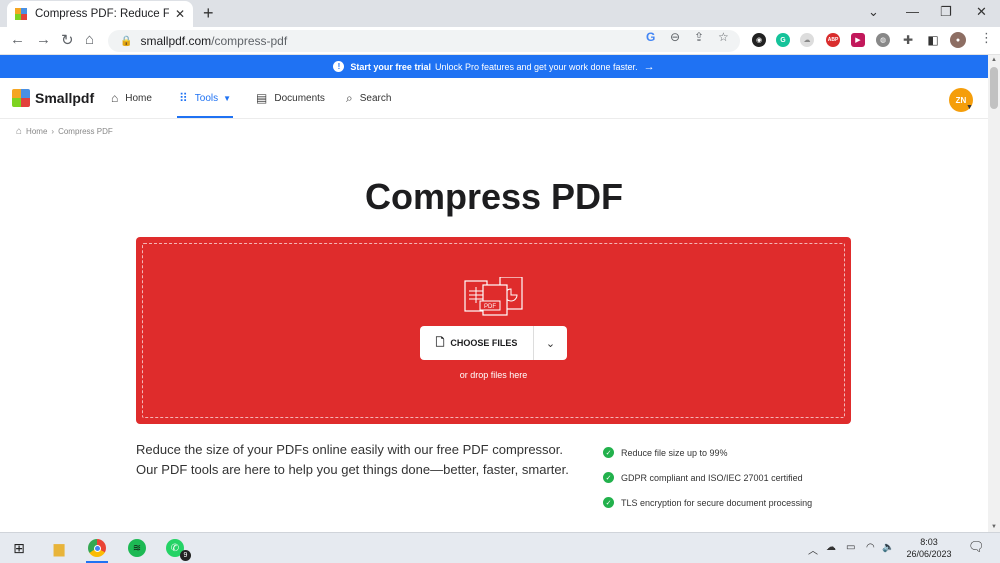  I want to click on grid-icon: ⠿, so click(183, 98).